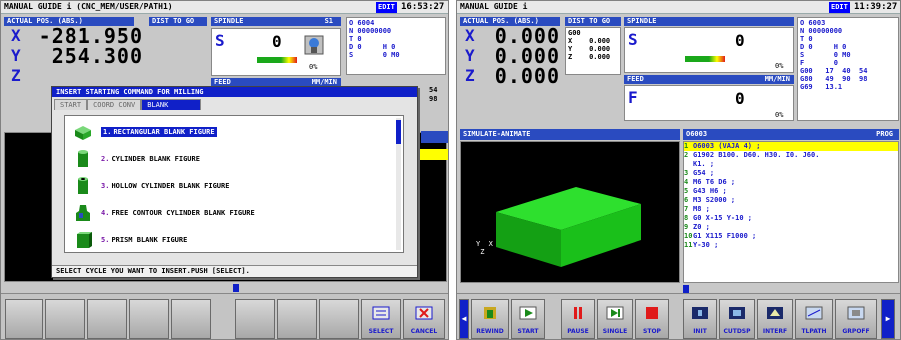  Describe the element at coordinates (433, 94) in the screenshot. I see `side-values: 54 98` at that location.